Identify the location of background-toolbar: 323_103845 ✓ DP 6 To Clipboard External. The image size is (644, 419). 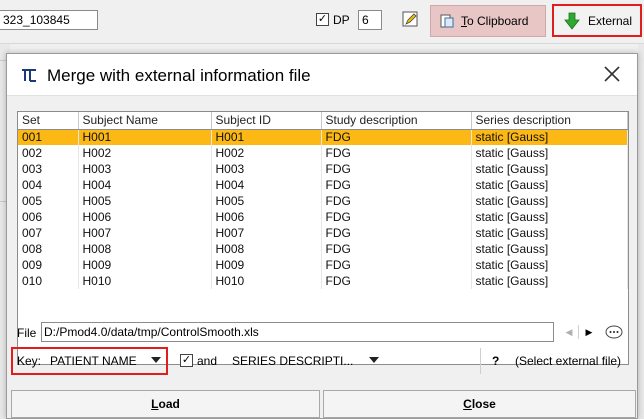
(322, 22).